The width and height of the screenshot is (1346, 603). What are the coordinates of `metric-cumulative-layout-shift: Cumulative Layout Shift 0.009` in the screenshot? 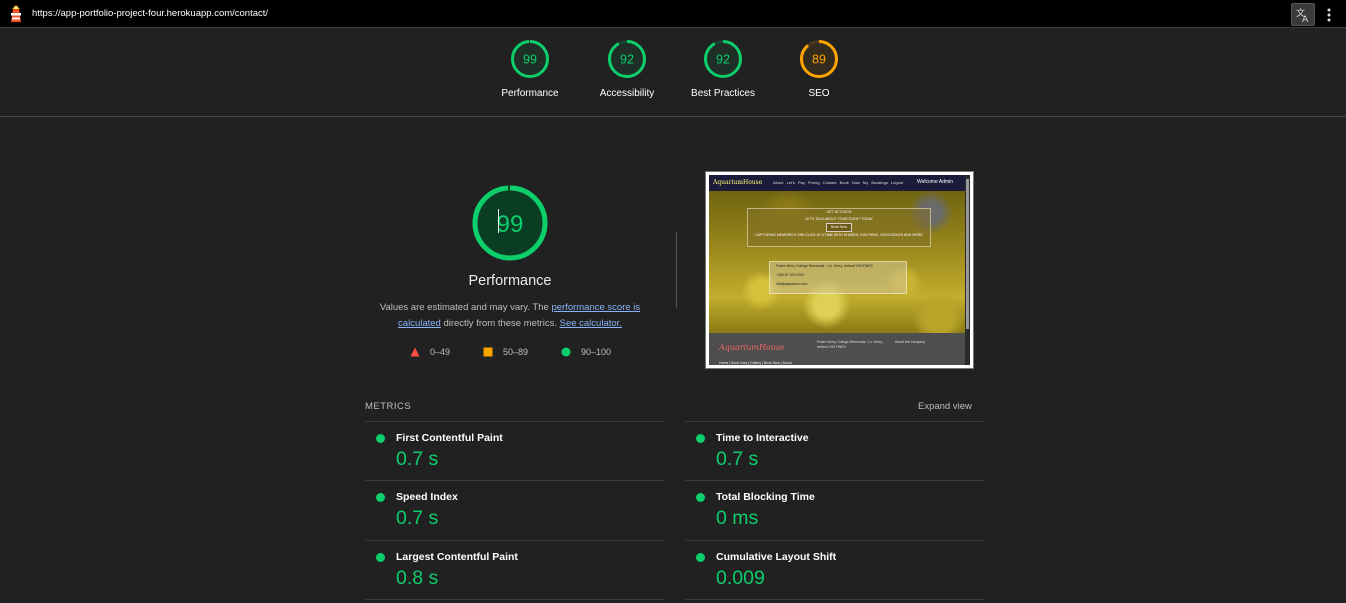 It's located at (835, 570).